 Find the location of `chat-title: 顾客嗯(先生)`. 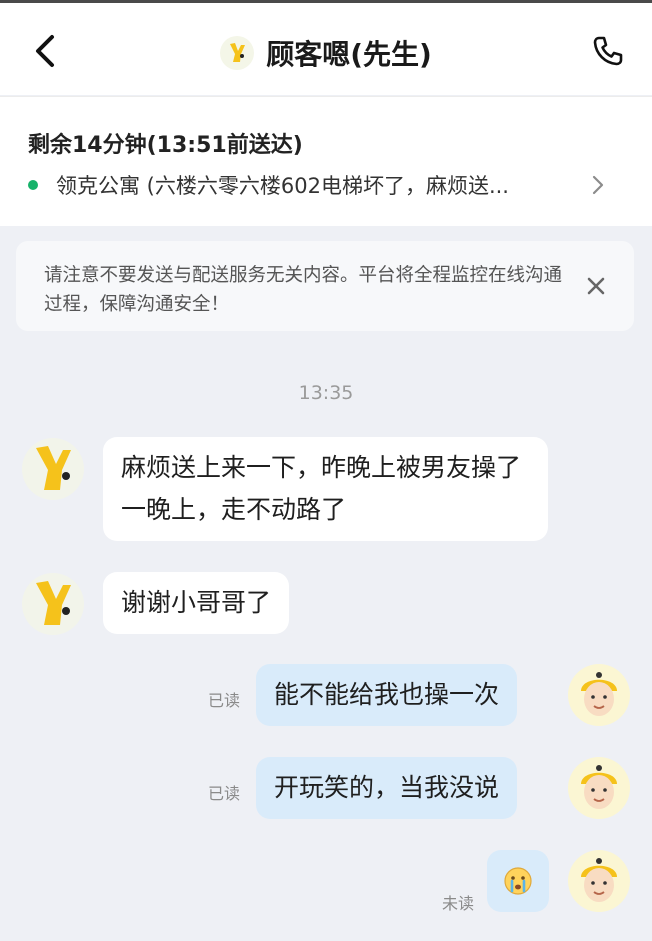

chat-title: 顾客嗯(先生) is located at coordinates (326, 53).